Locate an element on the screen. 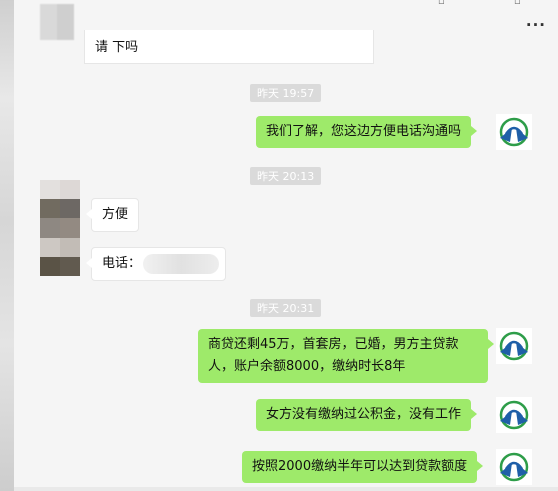  message-text: 按照2000缴纳半年可以达到贷款额度 is located at coordinates (360, 466).